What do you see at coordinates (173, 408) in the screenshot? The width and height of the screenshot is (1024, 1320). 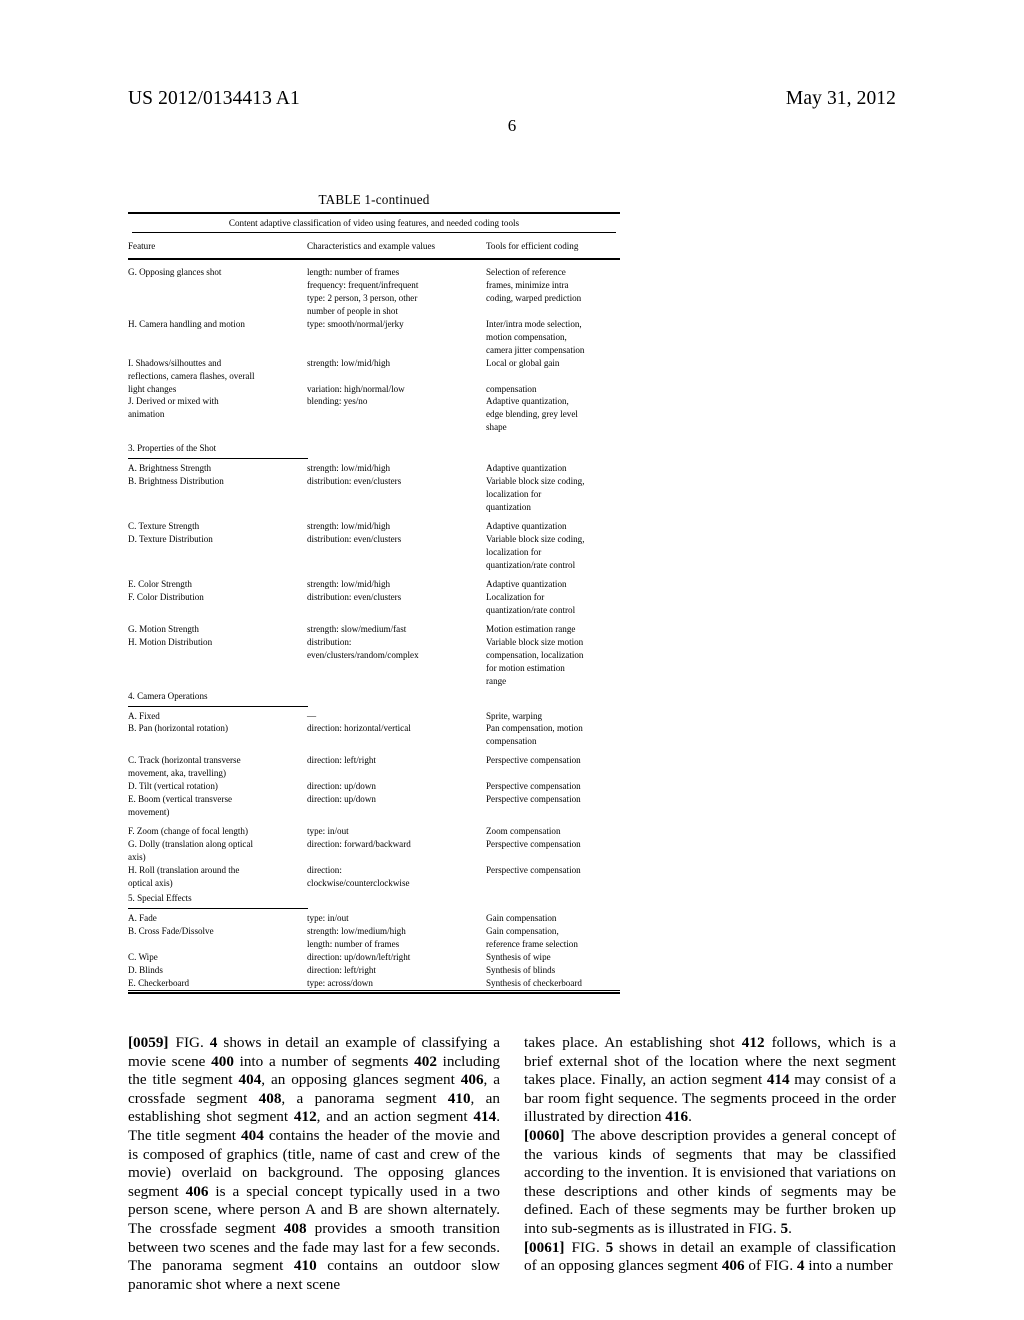 I see `cell-feature: J. Derived or mixed with animation` at bounding box center [173, 408].